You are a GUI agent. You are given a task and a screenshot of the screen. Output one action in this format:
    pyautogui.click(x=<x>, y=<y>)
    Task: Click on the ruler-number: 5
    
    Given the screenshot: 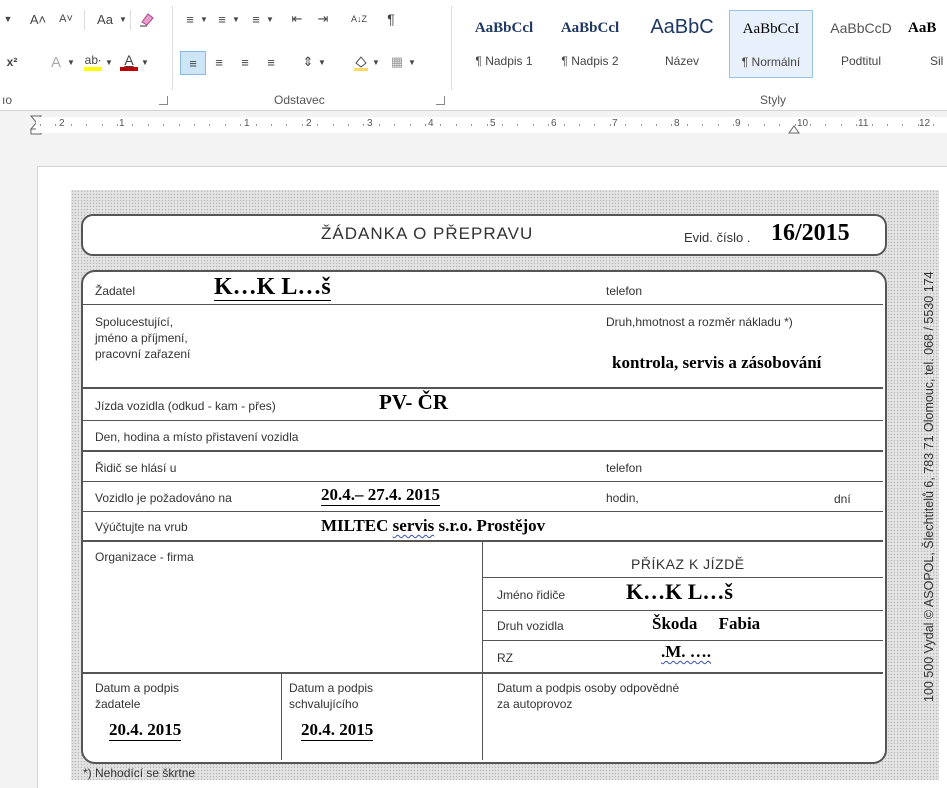 What is the action you would take?
    pyautogui.click(x=493, y=123)
    